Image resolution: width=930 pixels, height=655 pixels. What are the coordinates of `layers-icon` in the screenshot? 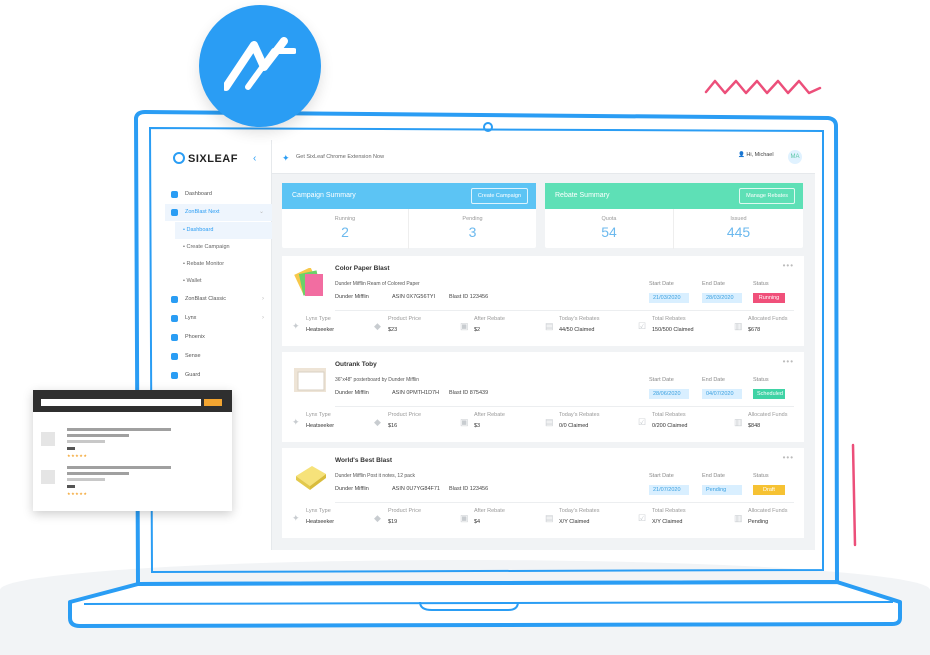 It's located at (174, 194).